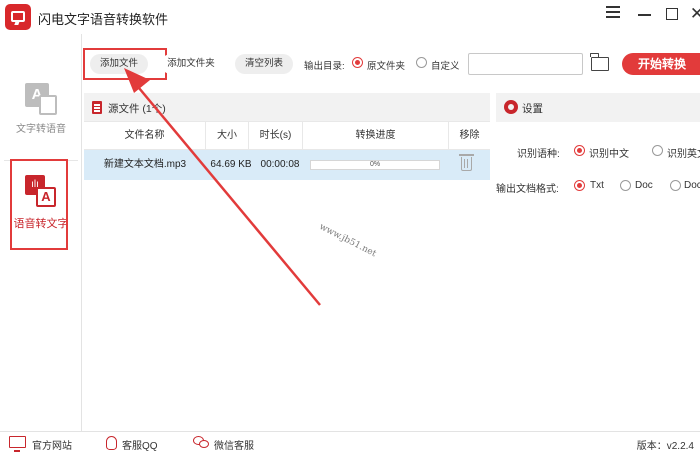  I want to click on website-link: 官方网站, so click(52, 444).